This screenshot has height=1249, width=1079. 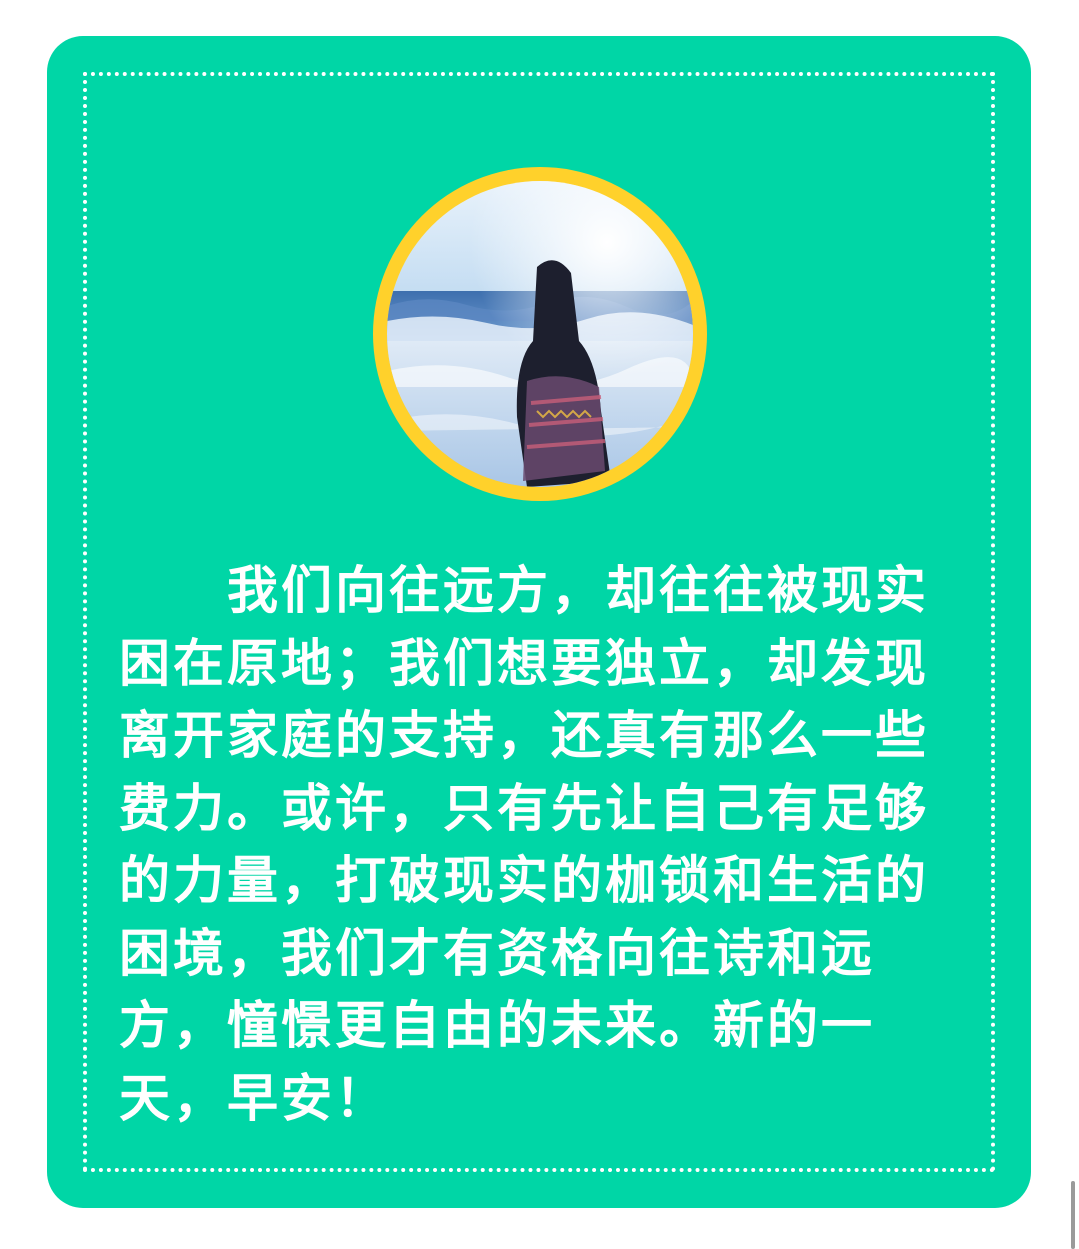 What do you see at coordinates (1073, 1215) in the screenshot?
I see `scrollbar` at bounding box center [1073, 1215].